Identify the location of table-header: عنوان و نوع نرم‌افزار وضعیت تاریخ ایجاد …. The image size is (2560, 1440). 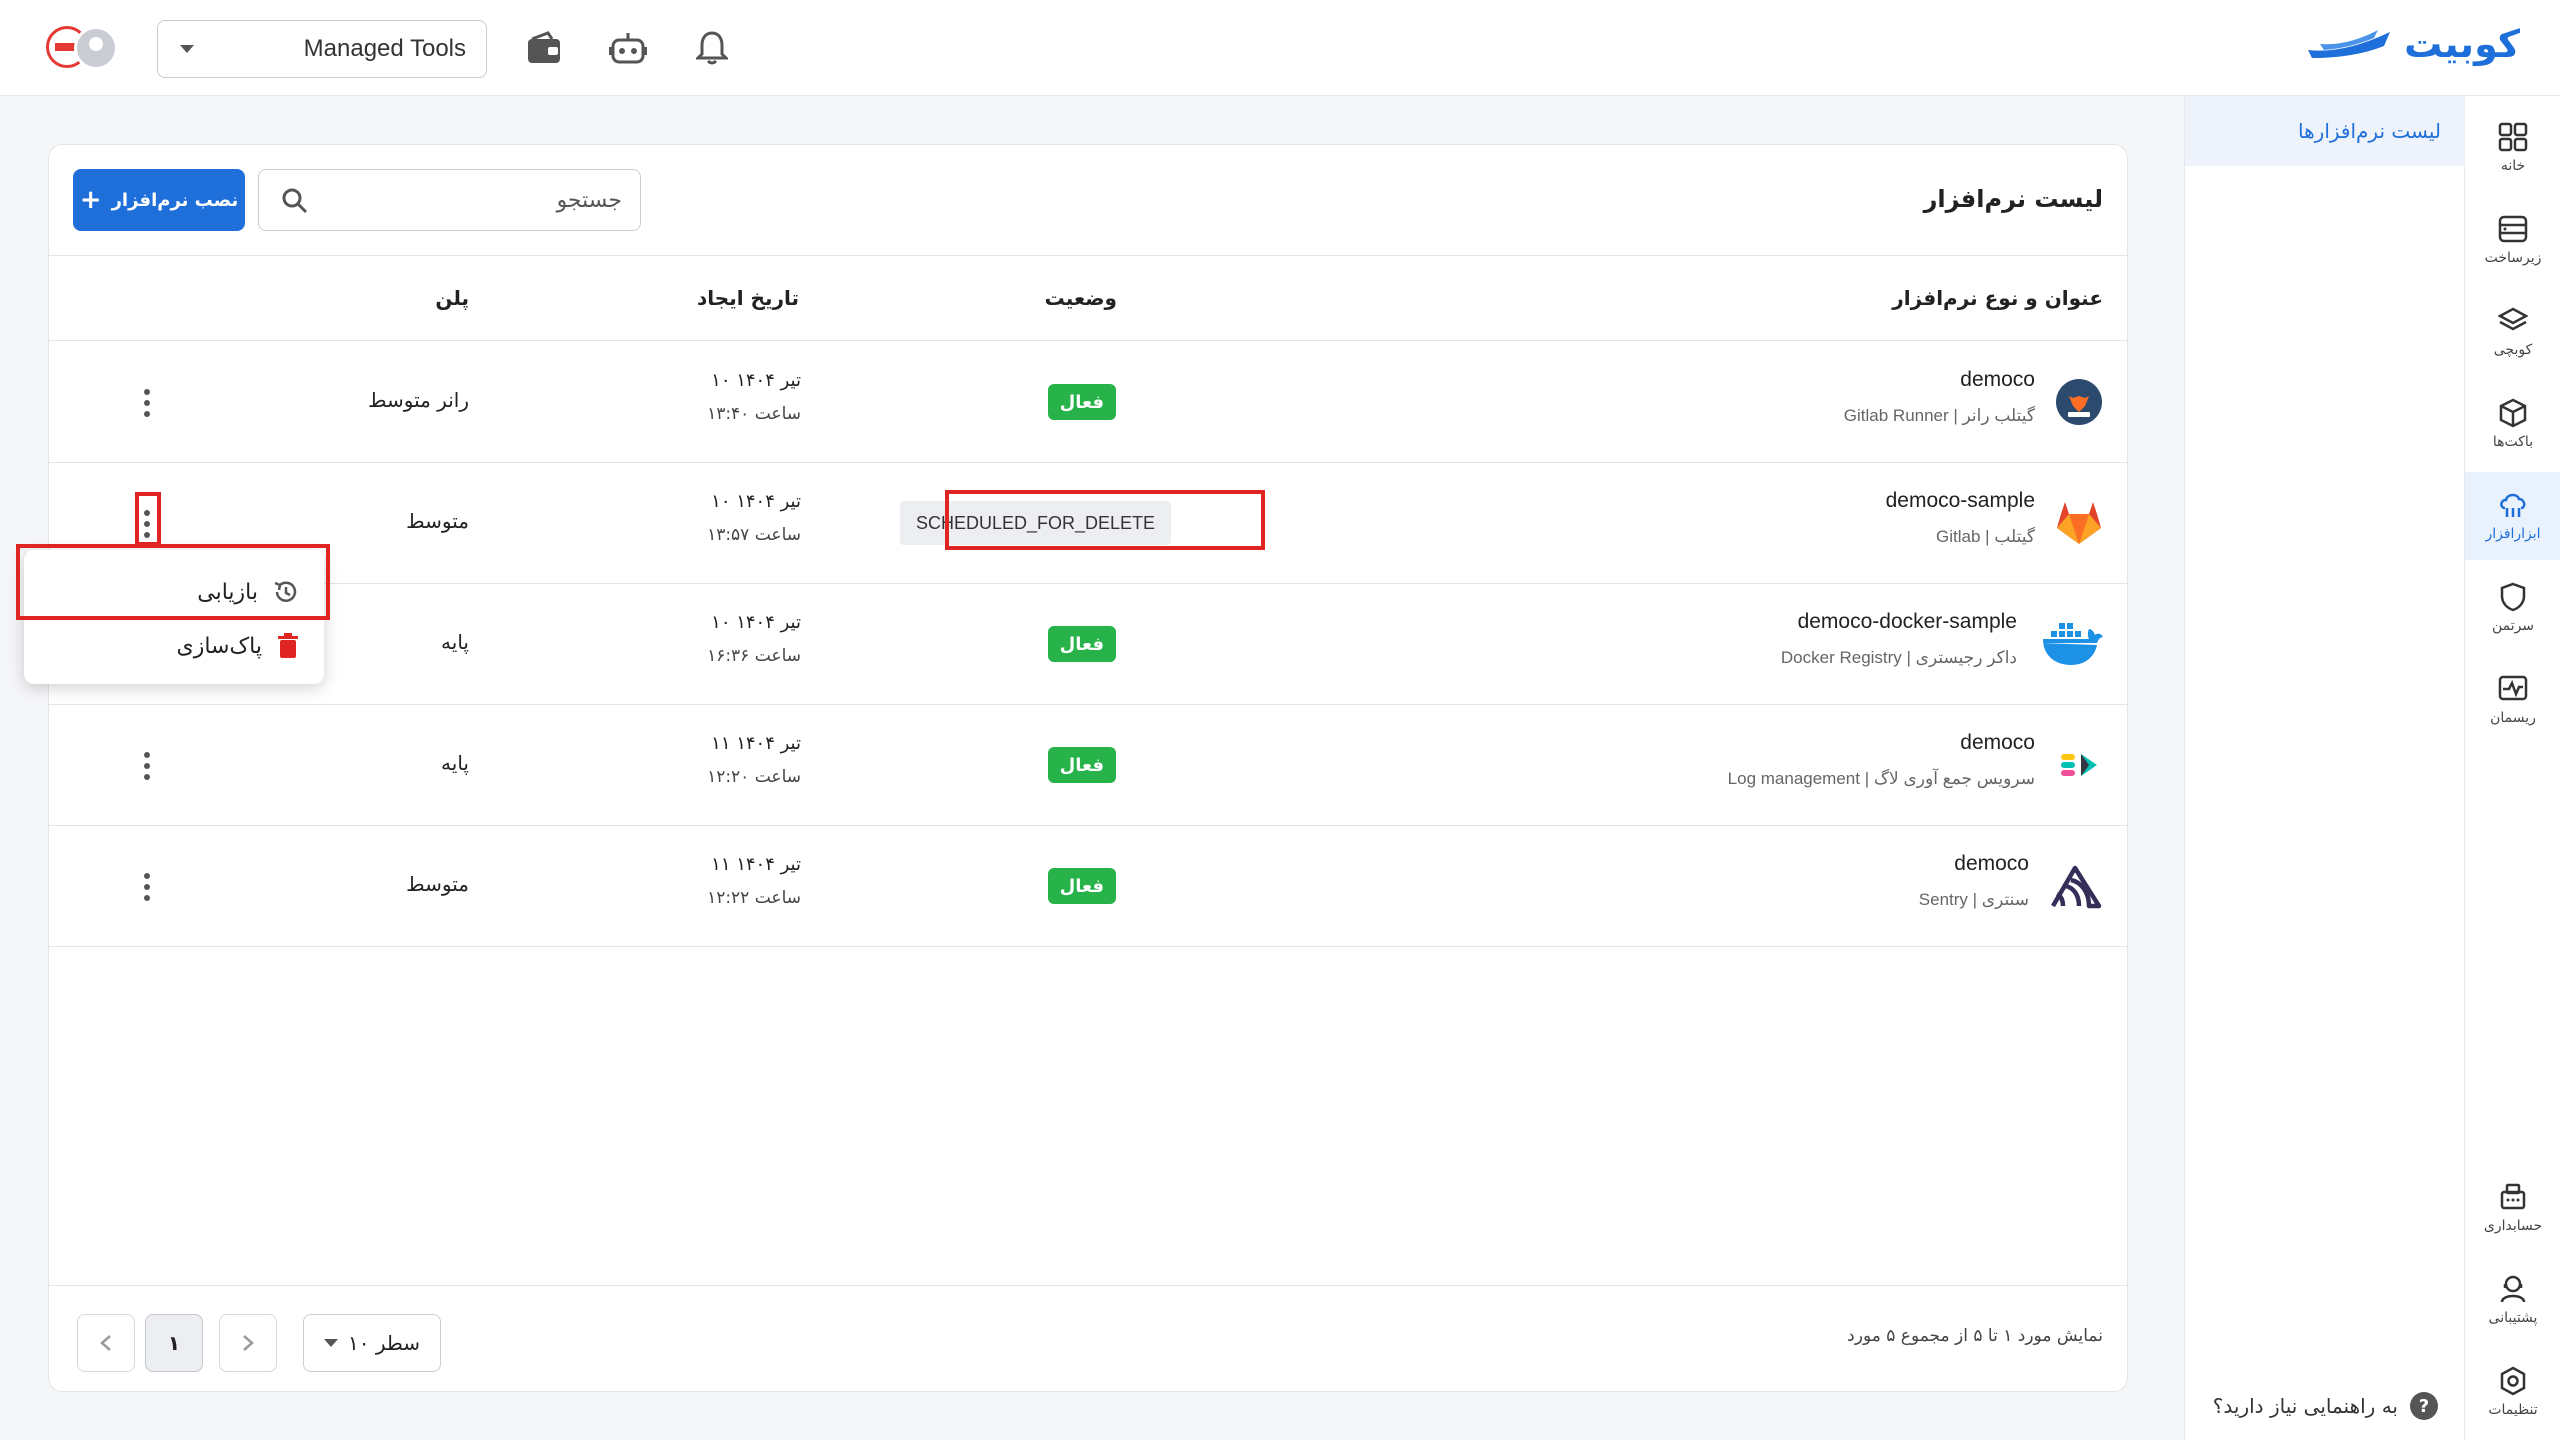
(1088, 298).